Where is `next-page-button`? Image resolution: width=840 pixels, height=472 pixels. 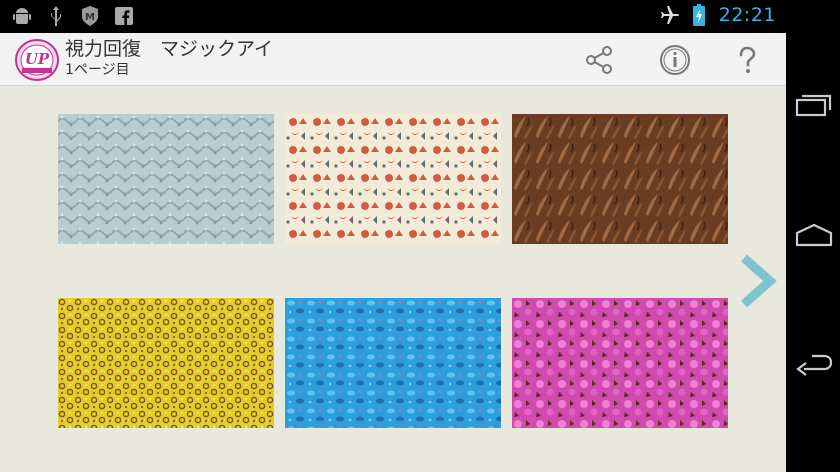
next-page-button is located at coordinates (758, 281).